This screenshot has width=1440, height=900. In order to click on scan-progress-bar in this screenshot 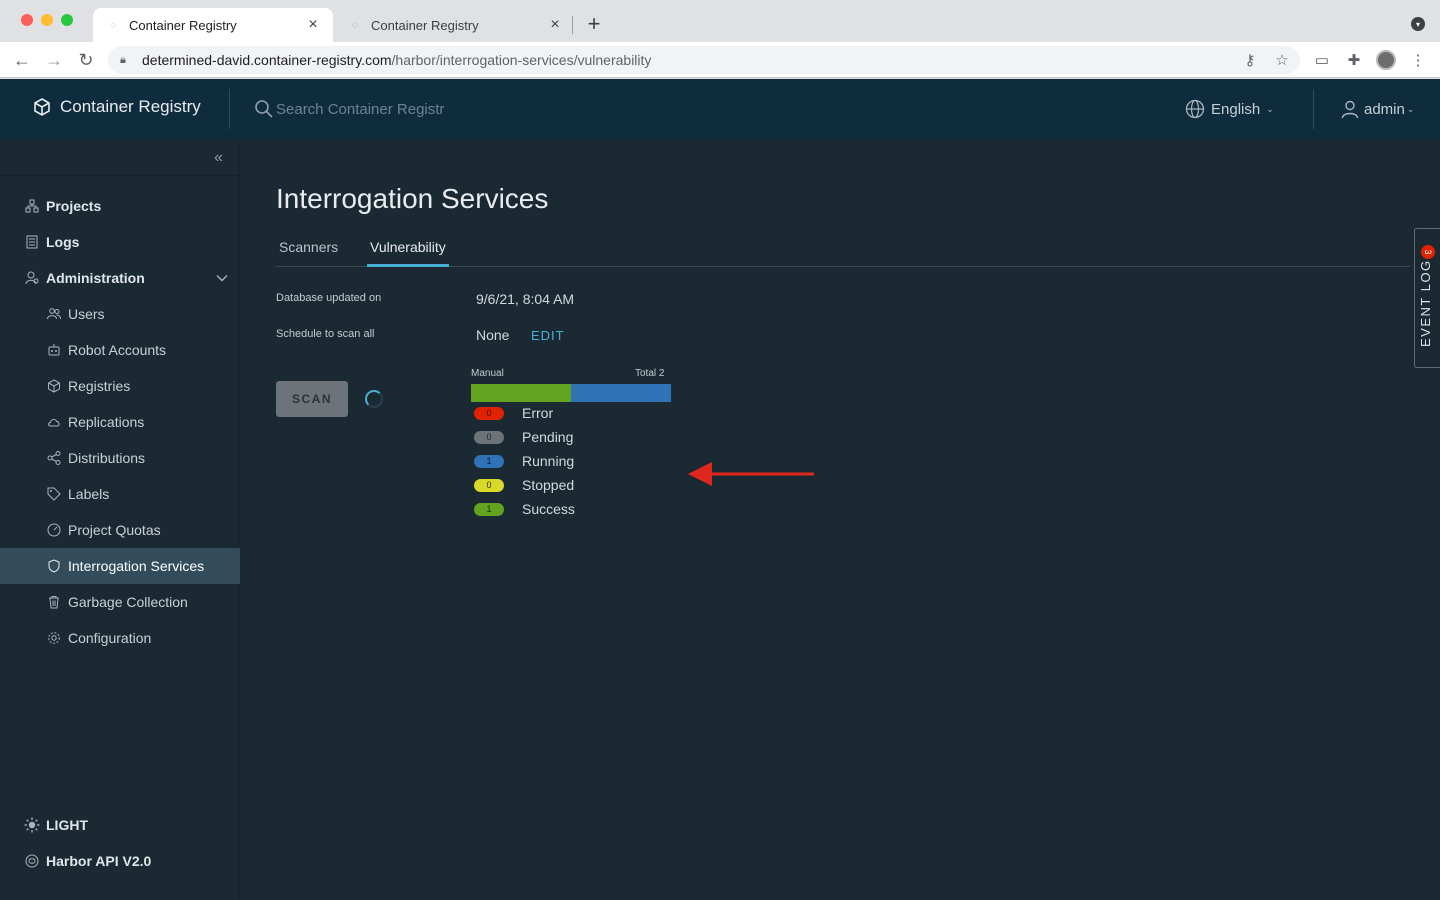, I will do `click(571, 393)`.